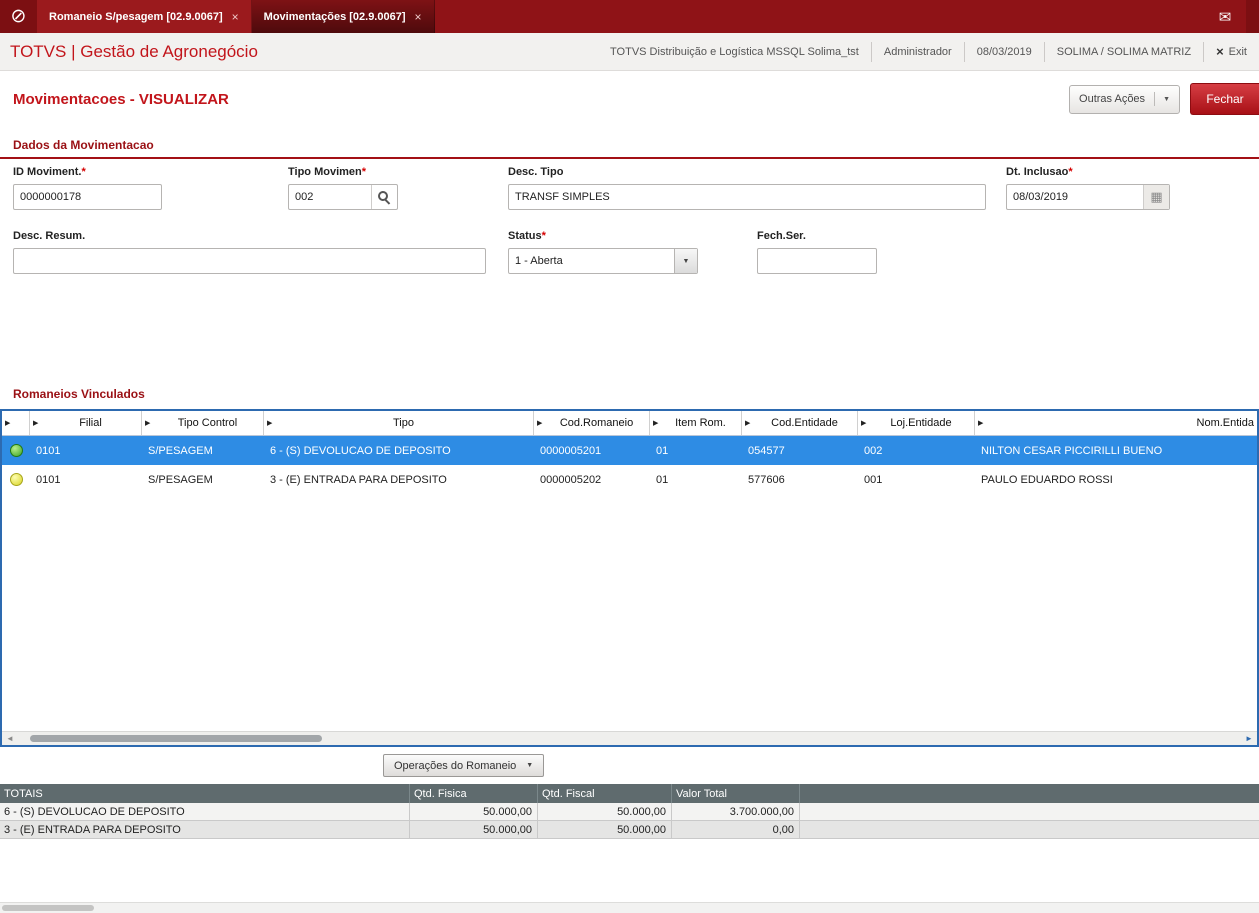 The image size is (1259, 913). I want to click on romaneio-operations-button: Operações do Romaneio ▼, so click(464, 765).